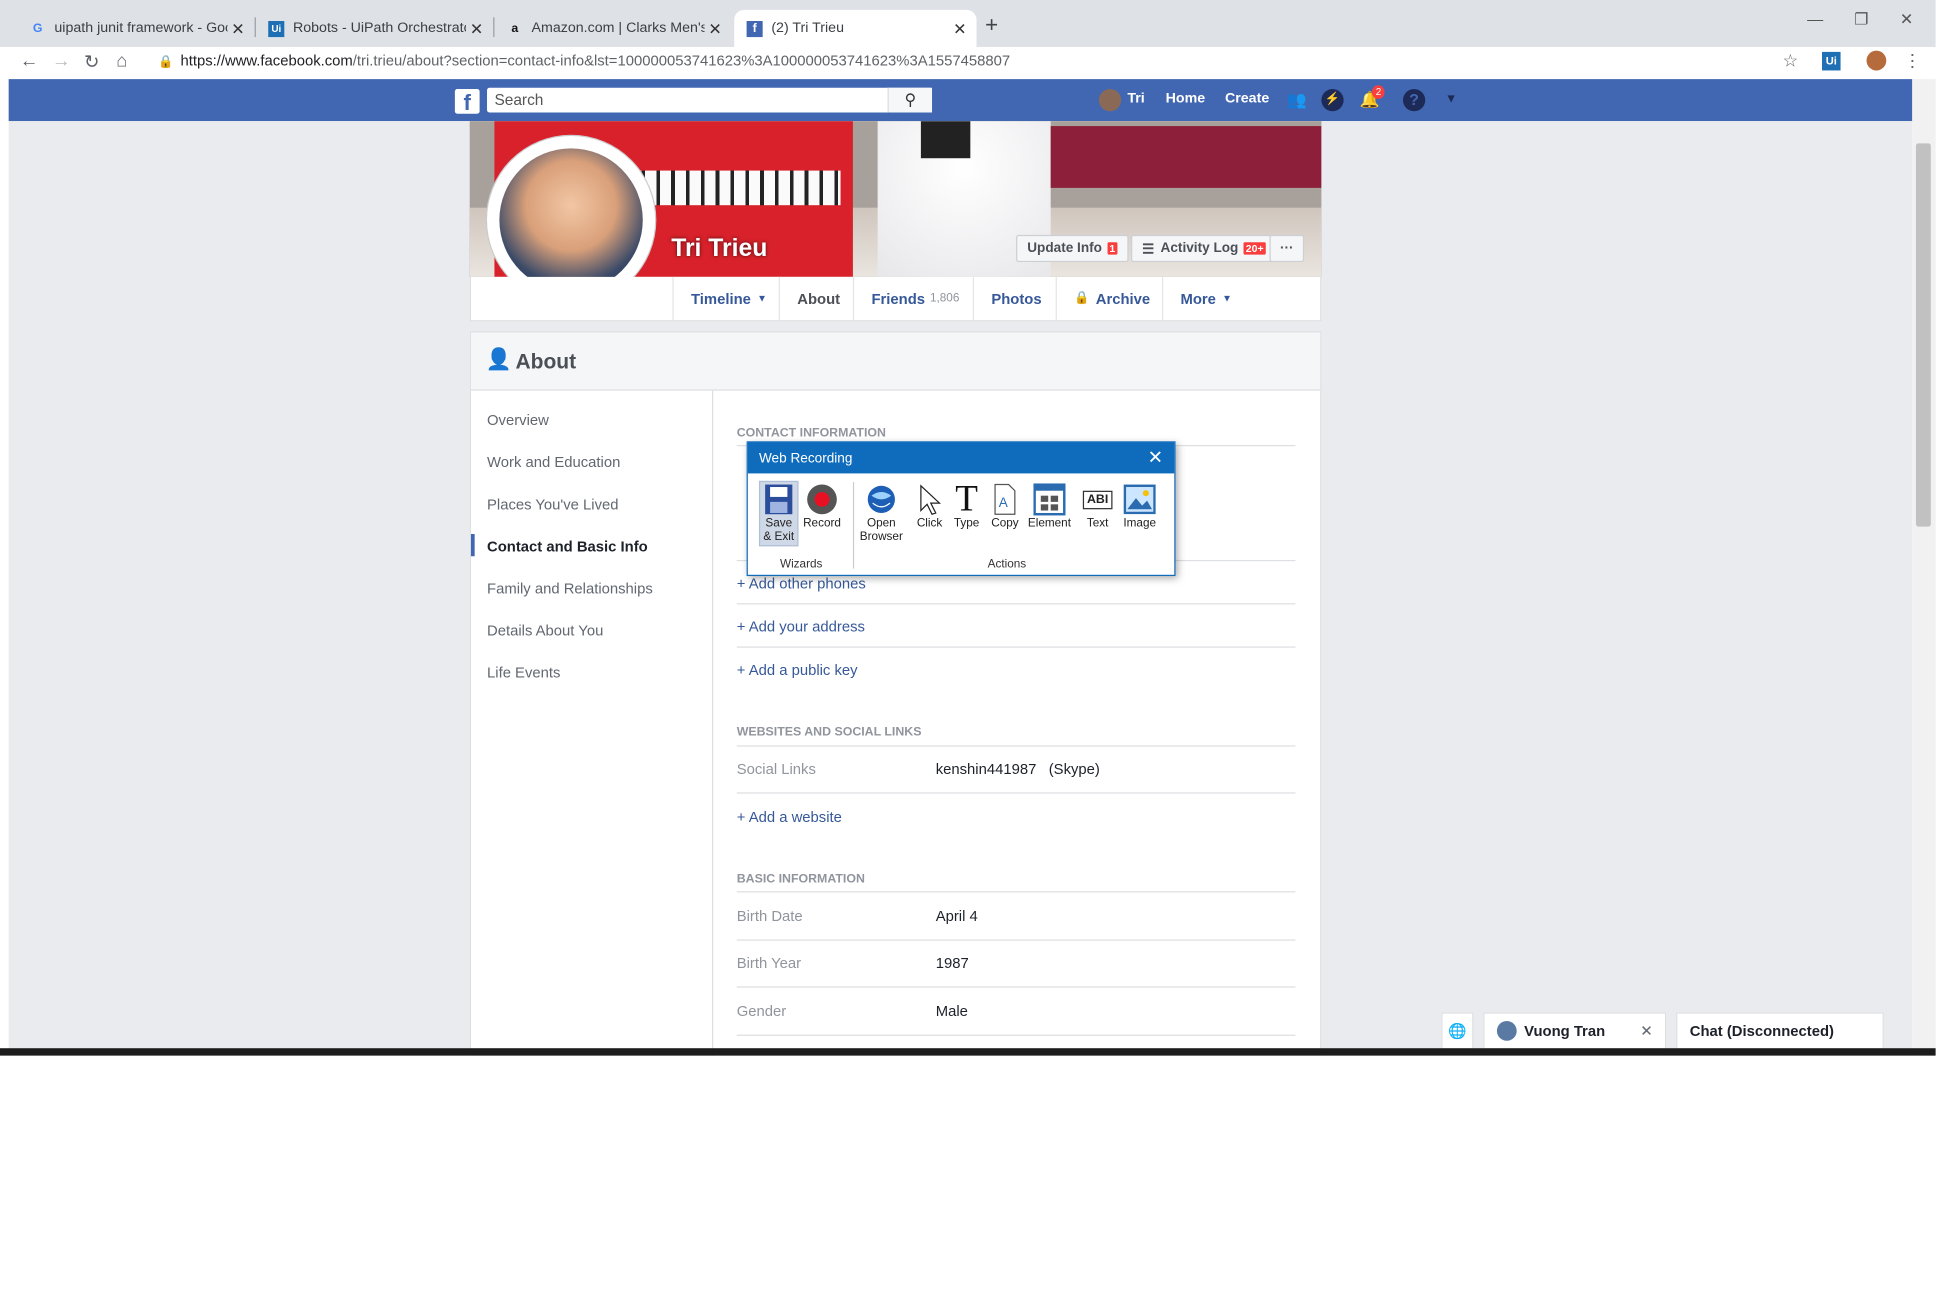 This screenshot has height=1305, width=1936. Describe the element at coordinates (467, 101) in the screenshot. I see `facebook-logo-icon: f` at that location.